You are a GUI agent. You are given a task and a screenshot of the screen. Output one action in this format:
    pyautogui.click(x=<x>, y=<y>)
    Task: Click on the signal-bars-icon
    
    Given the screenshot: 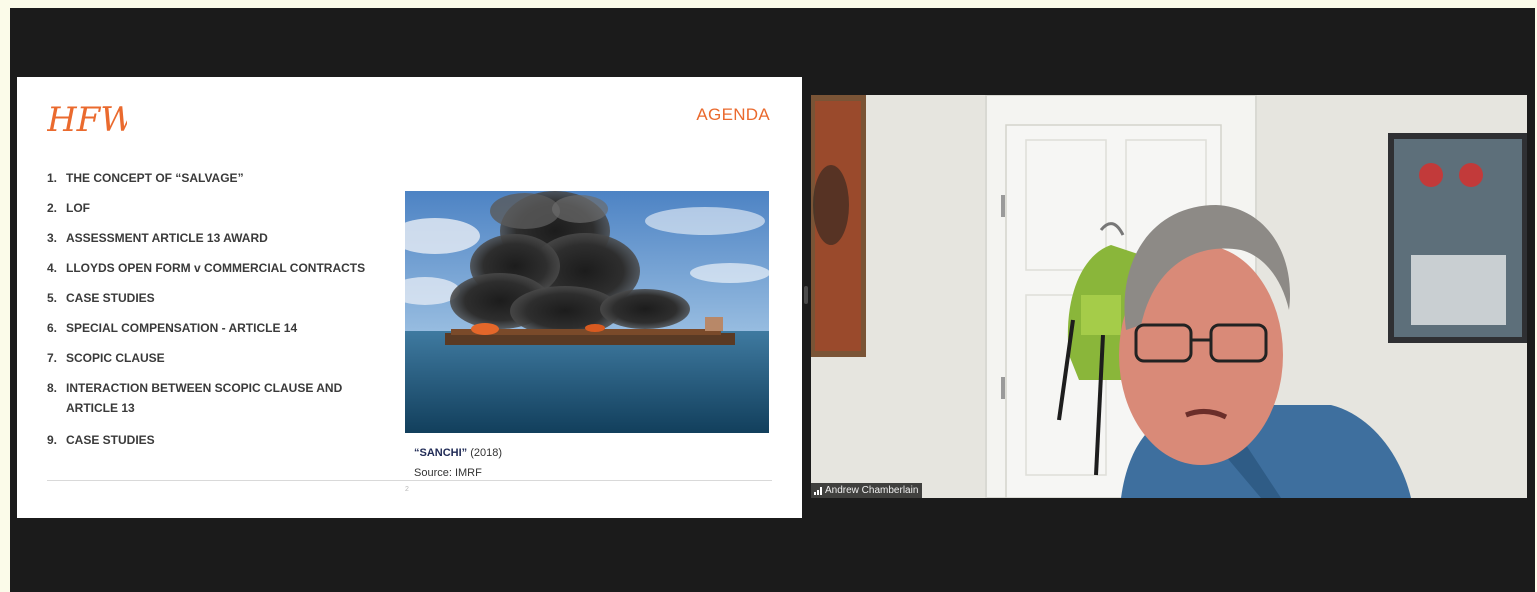 What is the action you would take?
    pyautogui.click(x=818, y=490)
    